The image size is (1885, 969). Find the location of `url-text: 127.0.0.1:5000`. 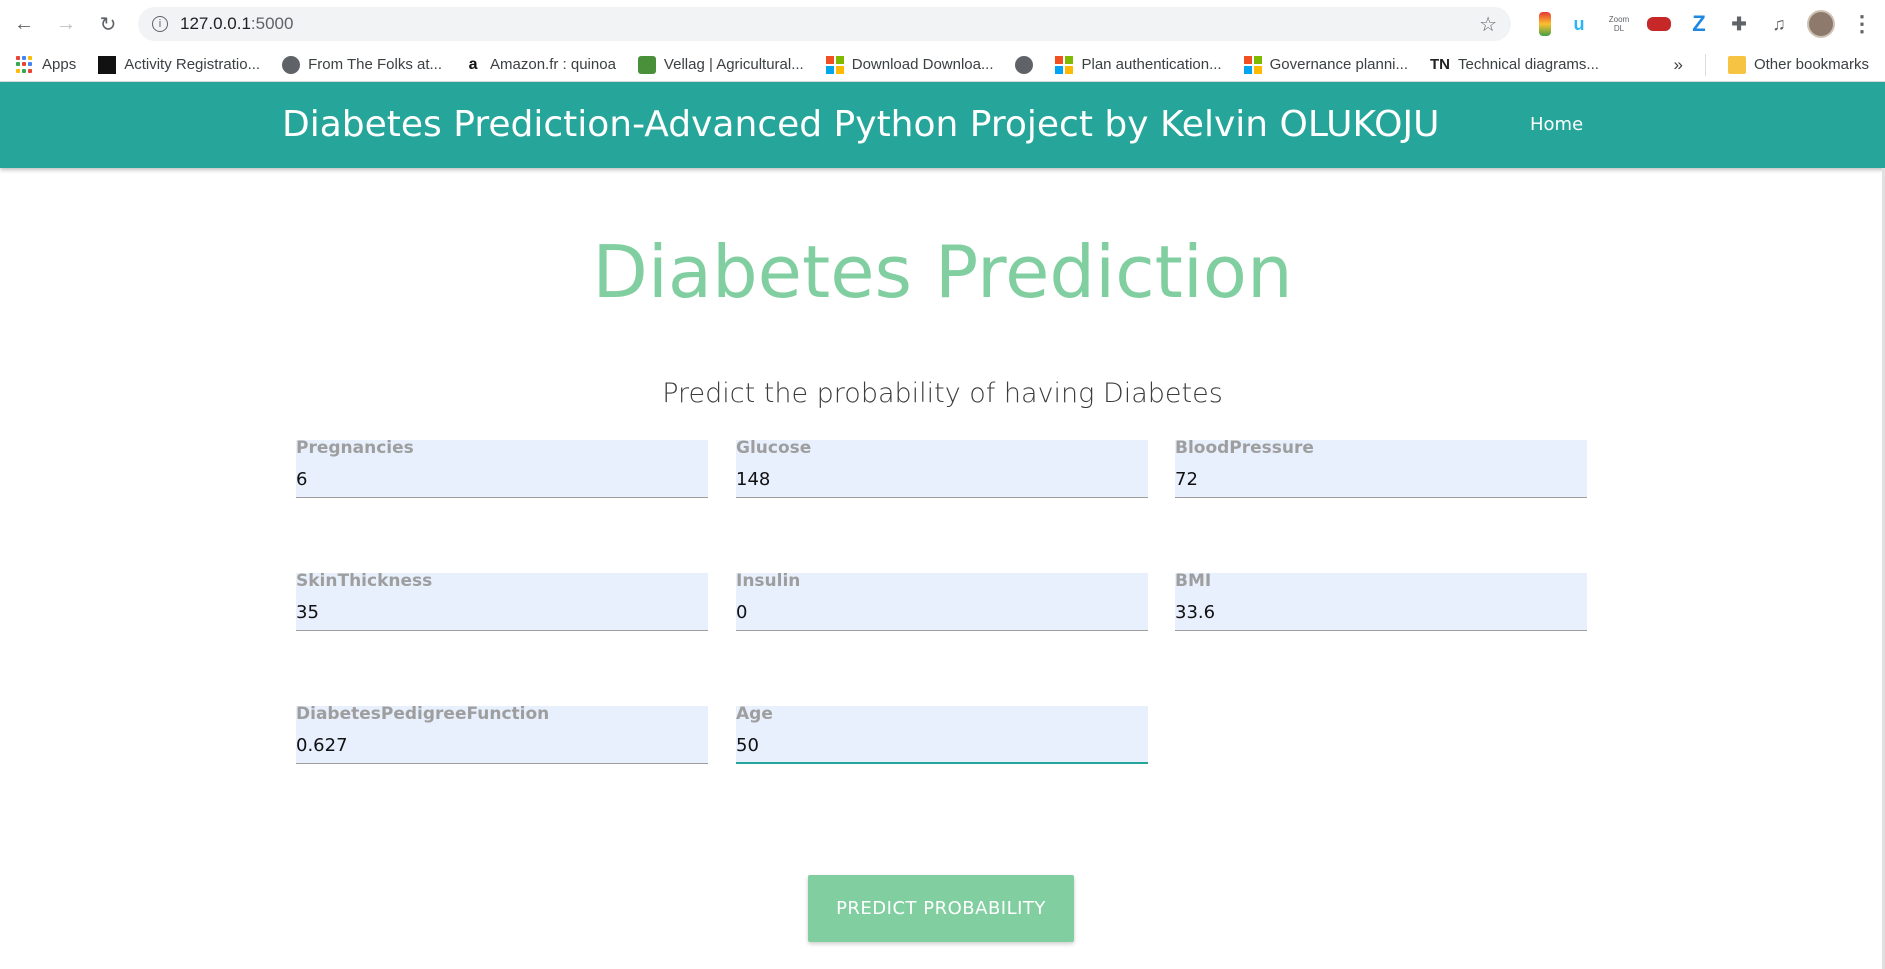

url-text: 127.0.0.1:5000 is located at coordinates (236, 24).